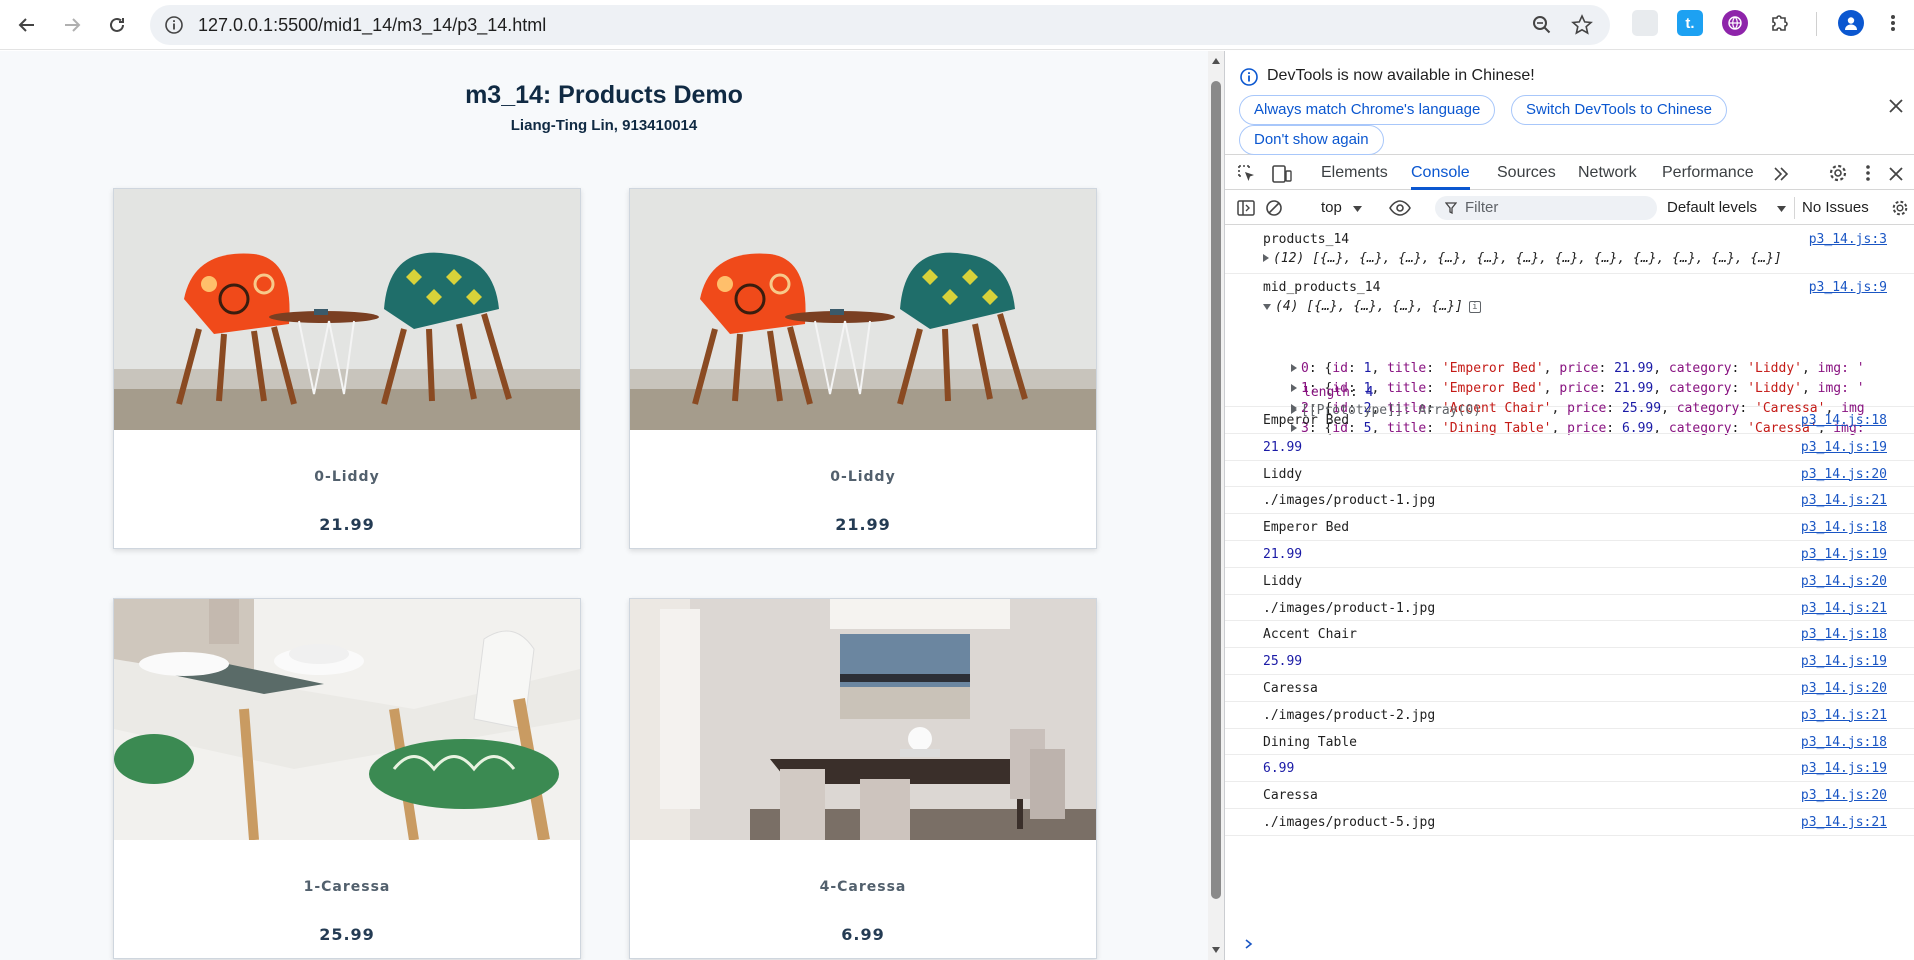 Image resolution: width=1914 pixels, height=960 pixels. I want to click on product-card: 4-Caressa 6.99, so click(863, 778).